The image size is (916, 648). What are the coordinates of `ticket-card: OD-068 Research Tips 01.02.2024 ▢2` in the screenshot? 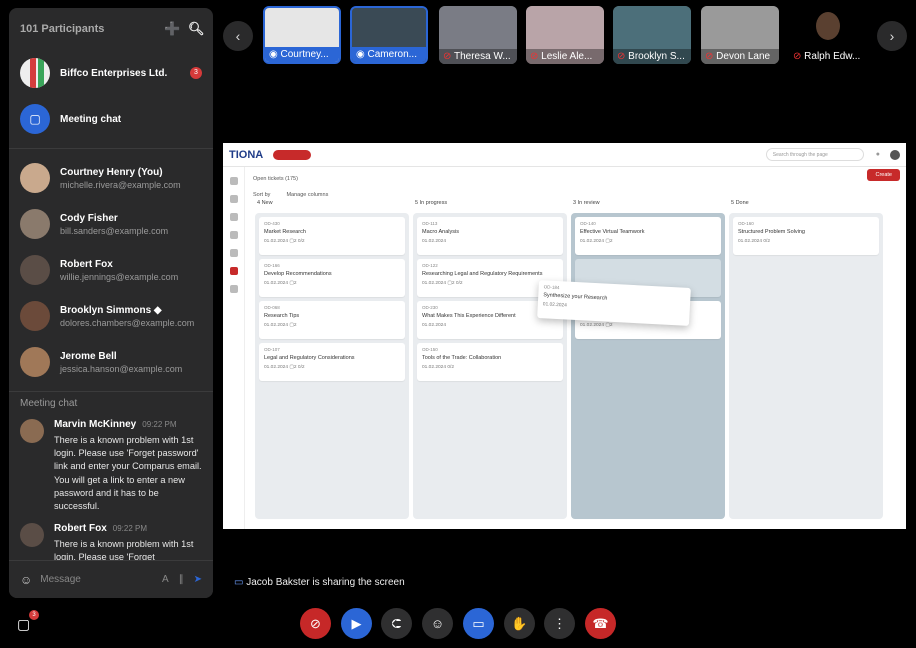 It's located at (332, 320).